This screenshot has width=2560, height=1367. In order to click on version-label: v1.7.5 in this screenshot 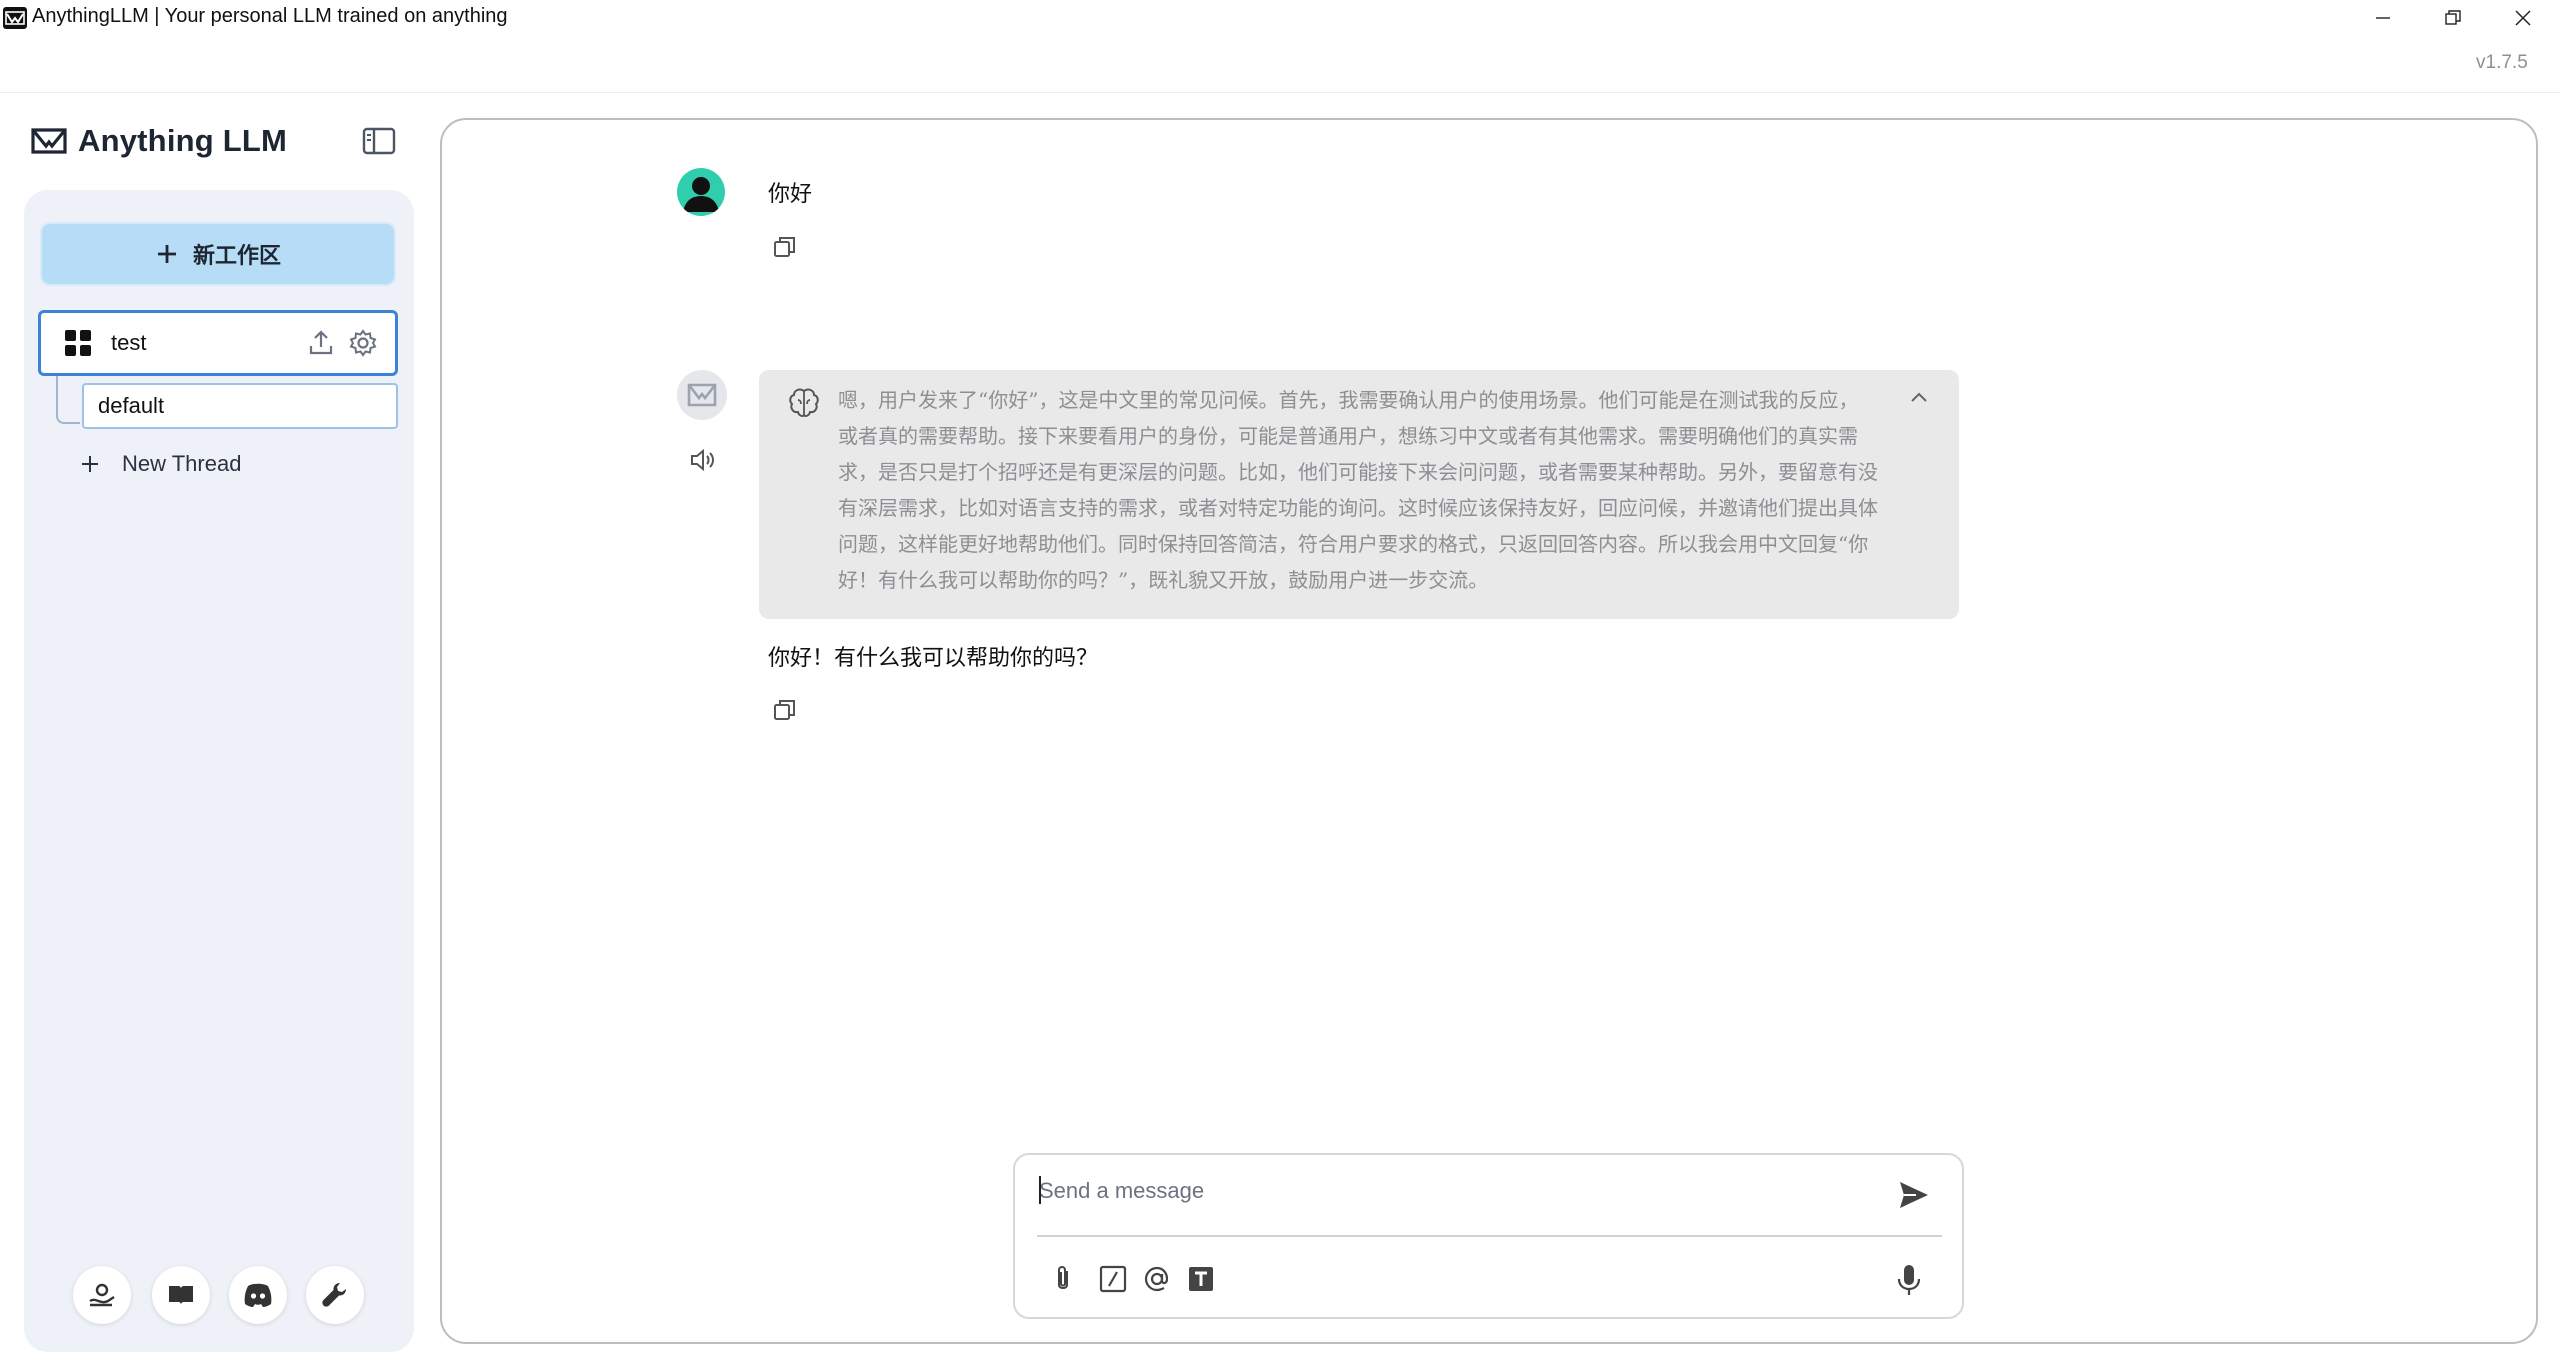, I will do `click(2502, 62)`.